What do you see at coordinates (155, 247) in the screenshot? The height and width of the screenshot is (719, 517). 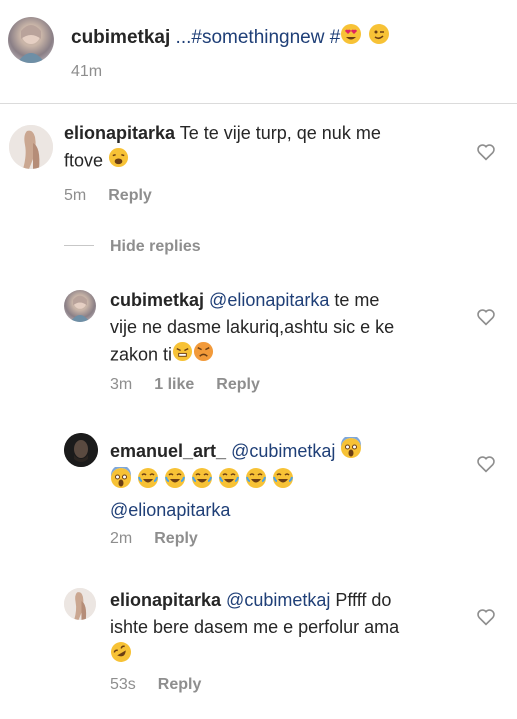 I see `hide-replies-button: Hide replies` at bounding box center [155, 247].